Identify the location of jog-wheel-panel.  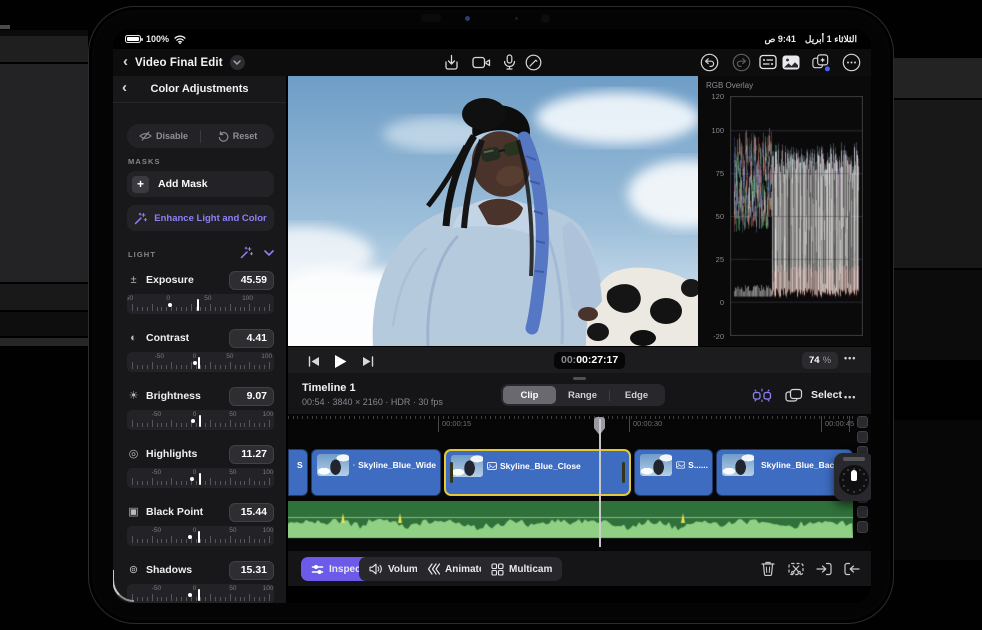
(852, 477).